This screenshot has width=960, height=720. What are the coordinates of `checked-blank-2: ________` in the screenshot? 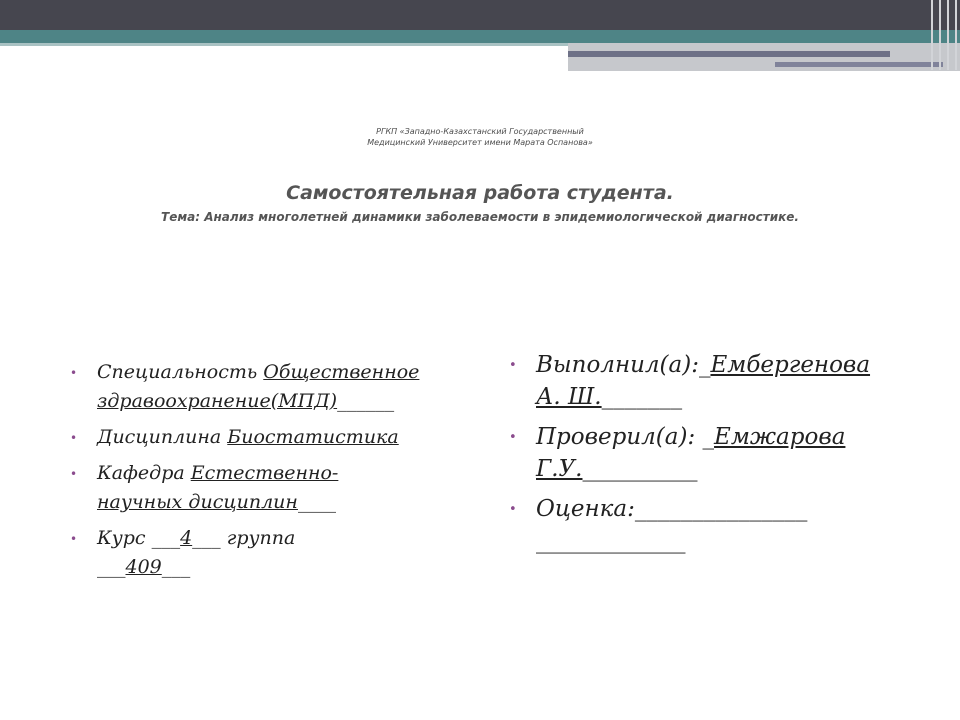 It's located at (651, 469).